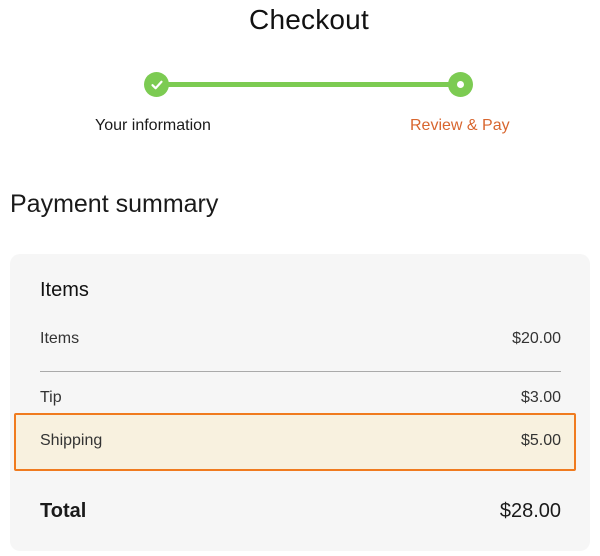 Image resolution: width=600 pixels, height=556 pixels. What do you see at coordinates (153, 126) in the screenshot?
I see `step-label-your-information: Your information` at bounding box center [153, 126].